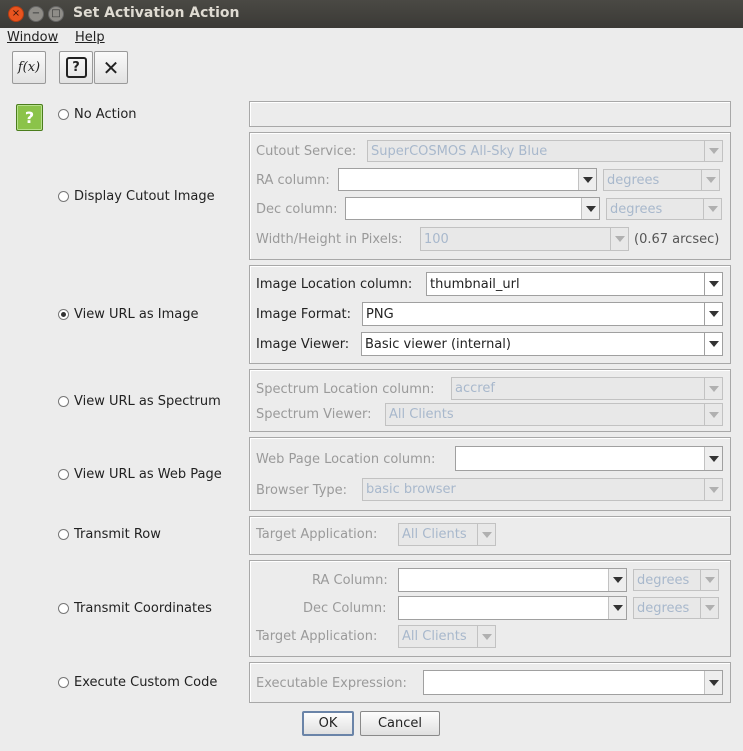 The width and height of the screenshot is (743, 751). Describe the element at coordinates (63, 314) in the screenshot. I see `radio-dot-selected` at that location.